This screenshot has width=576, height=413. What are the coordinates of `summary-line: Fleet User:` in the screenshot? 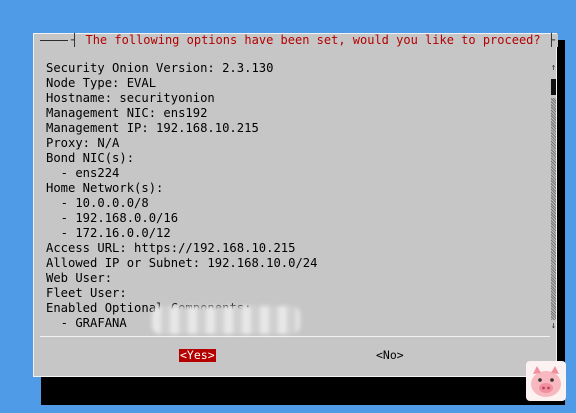 It's located at (86, 293).